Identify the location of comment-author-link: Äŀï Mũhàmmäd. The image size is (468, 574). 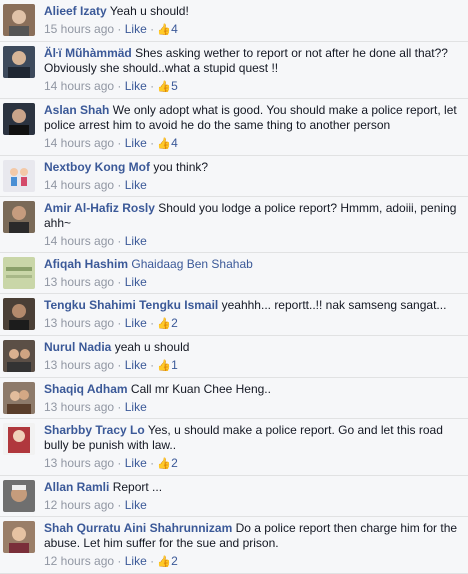
(88, 53).